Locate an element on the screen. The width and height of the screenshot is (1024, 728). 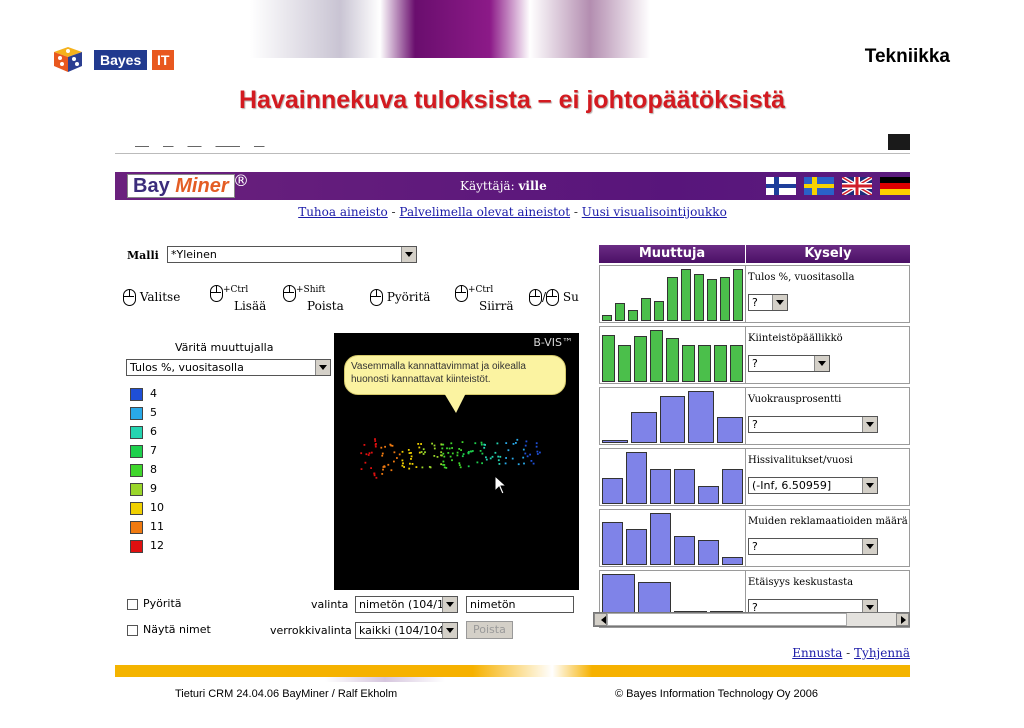
selection-select: nimetön (104/1 is located at coordinates (406, 604).